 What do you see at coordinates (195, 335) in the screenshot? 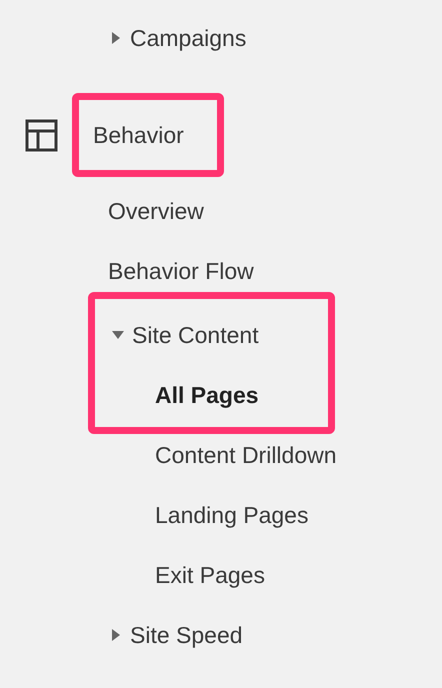
I see `nav-group: Site Content` at bounding box center [195, 335].